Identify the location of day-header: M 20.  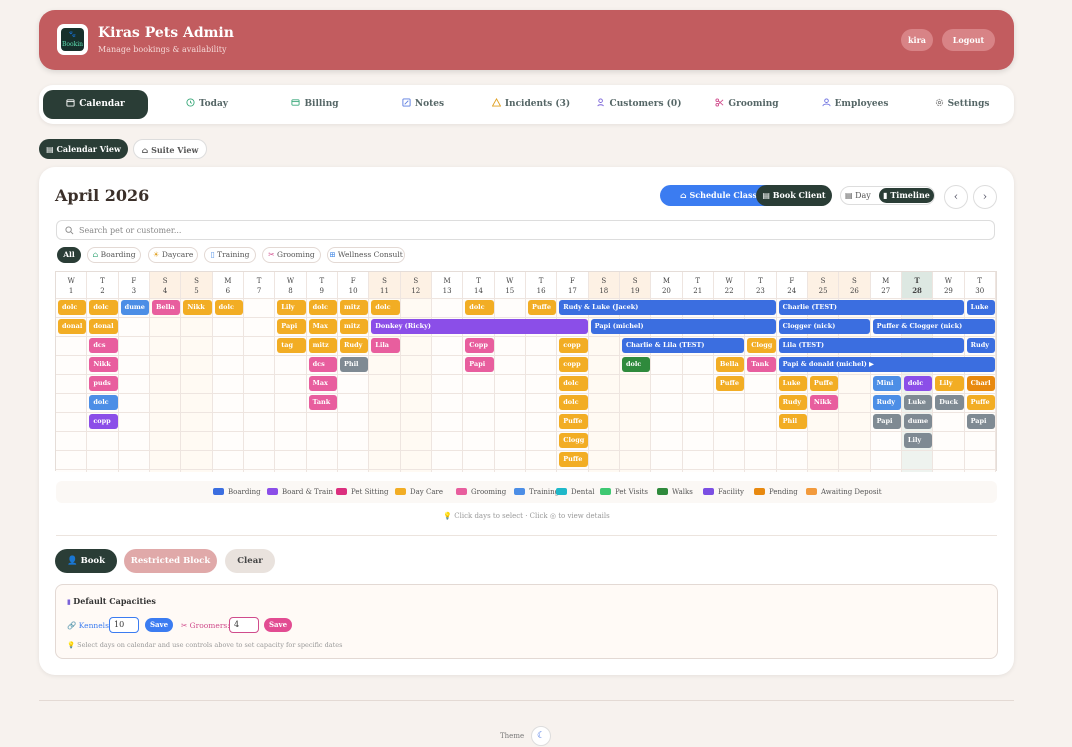
(667, 285).